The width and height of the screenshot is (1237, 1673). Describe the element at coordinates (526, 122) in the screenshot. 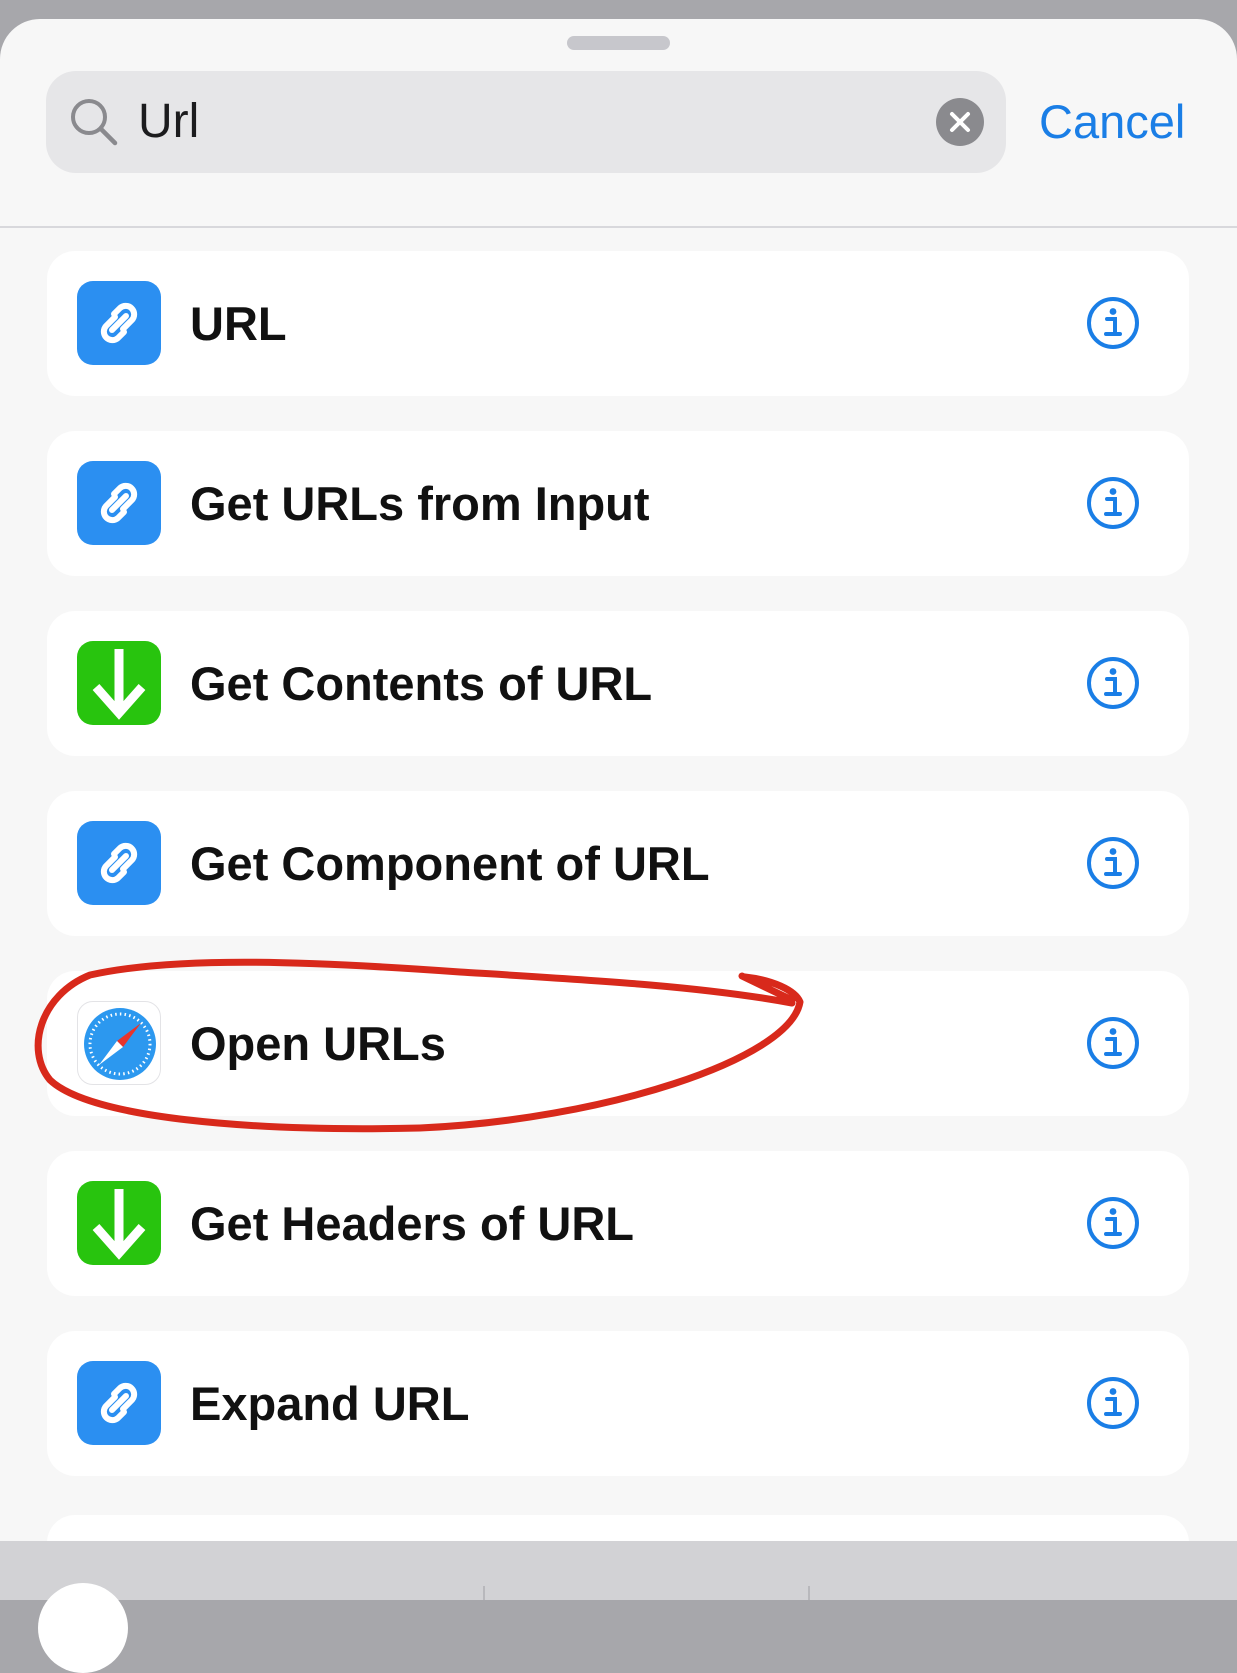

I see `search-field: Url` at that location.